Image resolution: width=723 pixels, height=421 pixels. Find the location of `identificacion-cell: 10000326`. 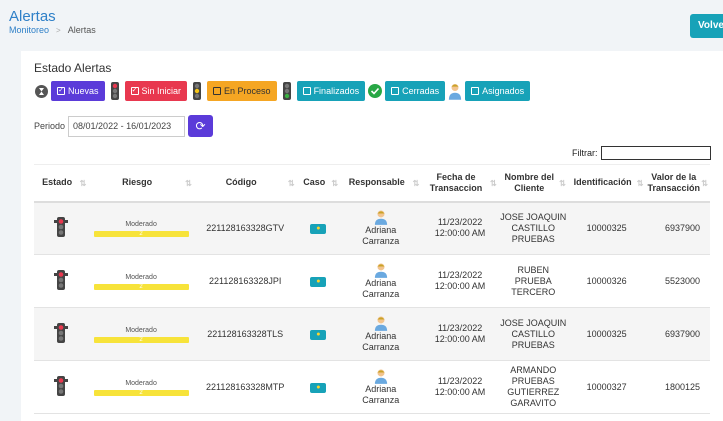

identificacion-cell: 10000326 is located at coordinates (606, 281).